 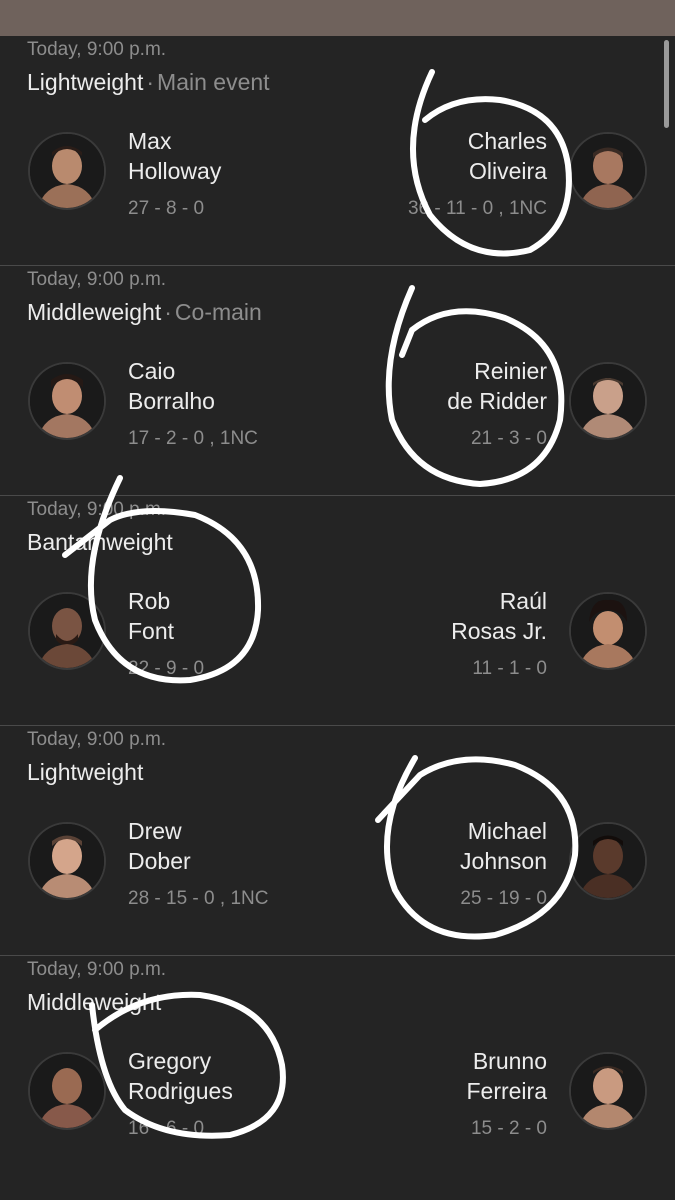 I want to click on blue-corner-name: Charles Oliveira, so click(x=507, y=156).